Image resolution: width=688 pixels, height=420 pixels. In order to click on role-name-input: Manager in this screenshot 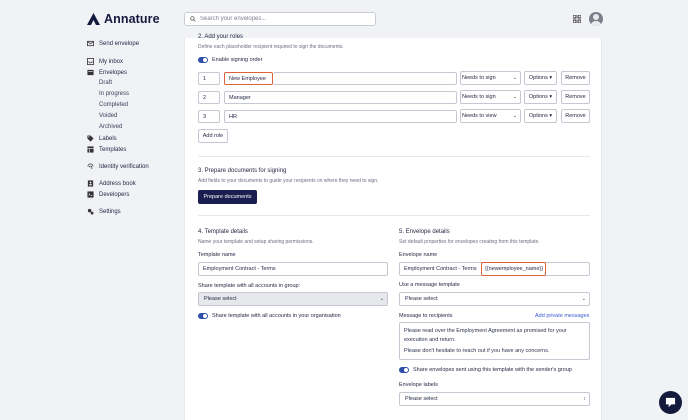, I will do `click(340, 97)`.